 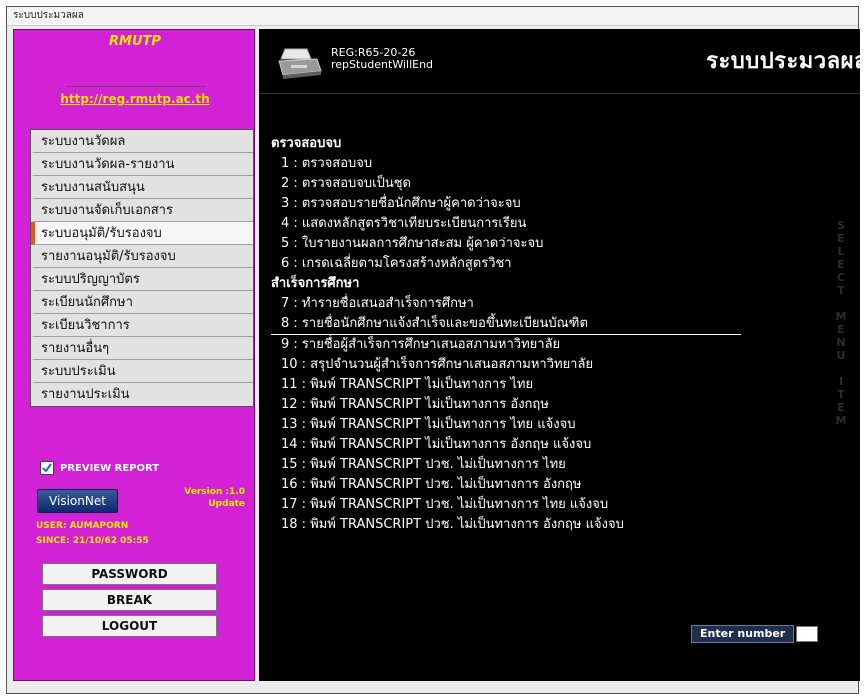 I want to click on version-text: Version :1.0, so click(x=214, y=492).